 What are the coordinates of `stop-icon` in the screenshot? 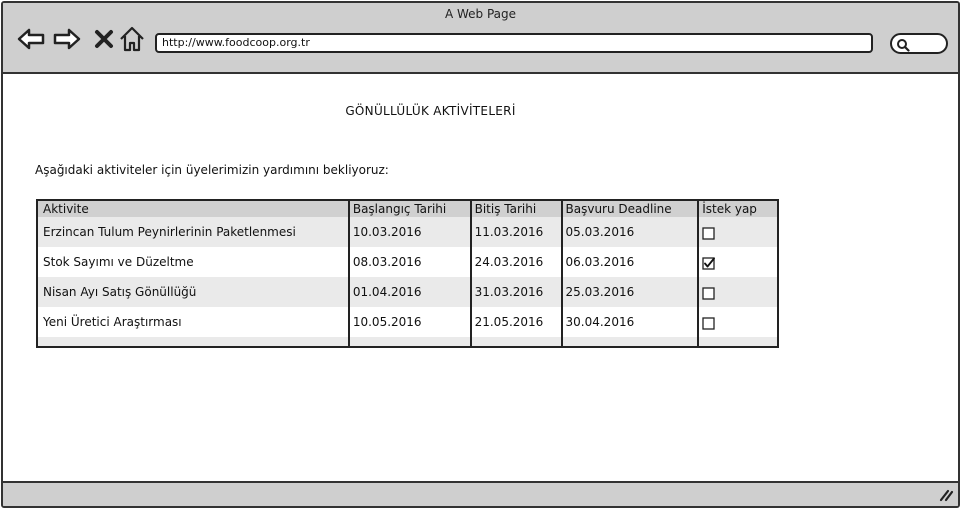 It's located at (105, 39).